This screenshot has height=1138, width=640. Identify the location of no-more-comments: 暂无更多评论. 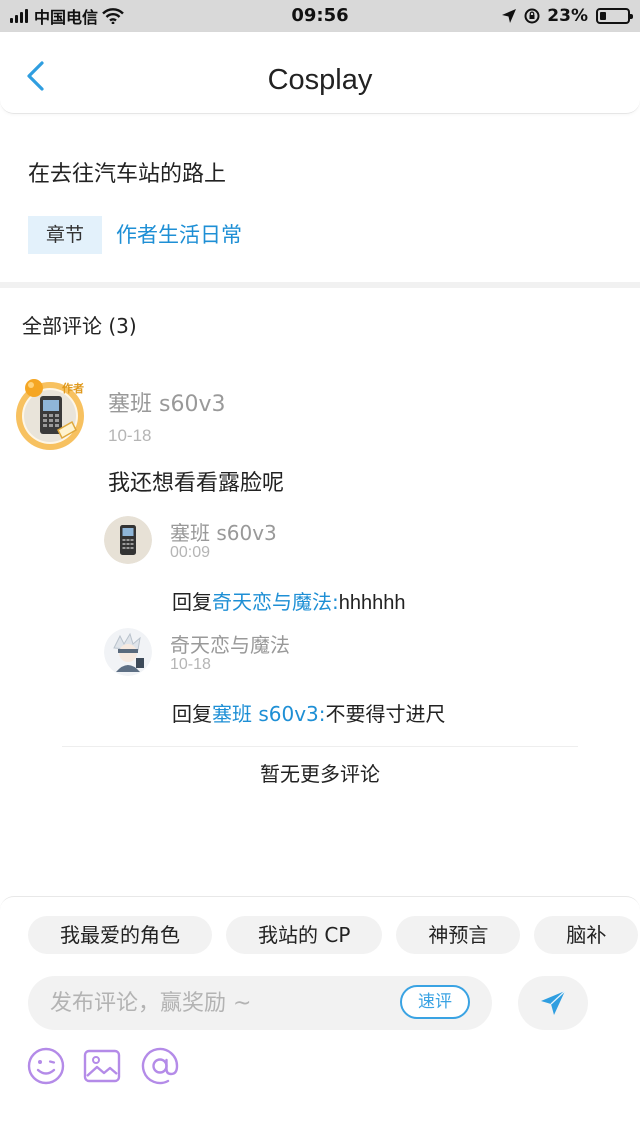
(320, 774).